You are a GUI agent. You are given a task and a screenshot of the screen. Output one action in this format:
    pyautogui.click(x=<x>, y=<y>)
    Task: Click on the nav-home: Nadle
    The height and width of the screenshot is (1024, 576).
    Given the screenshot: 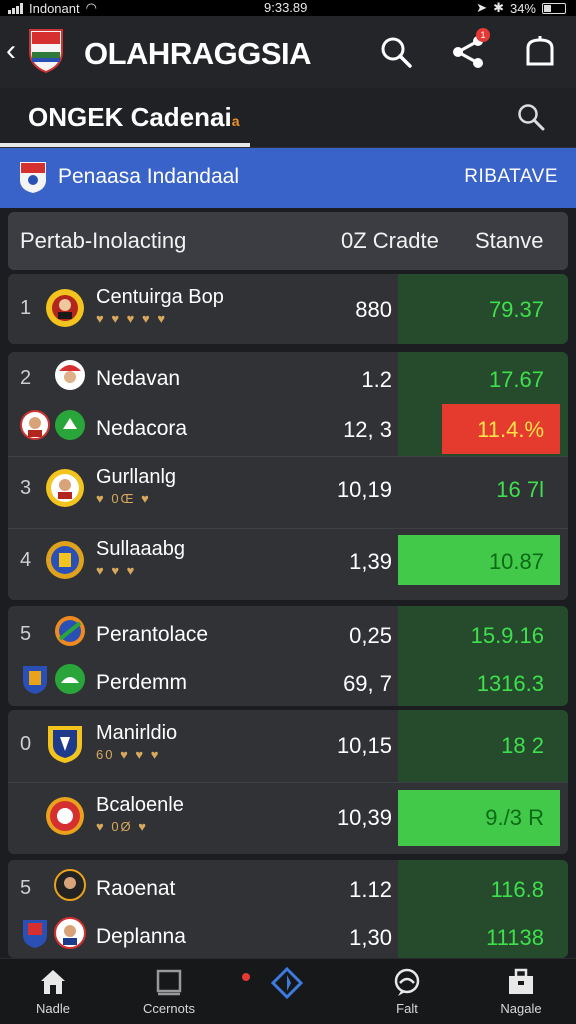 What is the action you would take?
    pyautogui.click(x=53, y=991)
    